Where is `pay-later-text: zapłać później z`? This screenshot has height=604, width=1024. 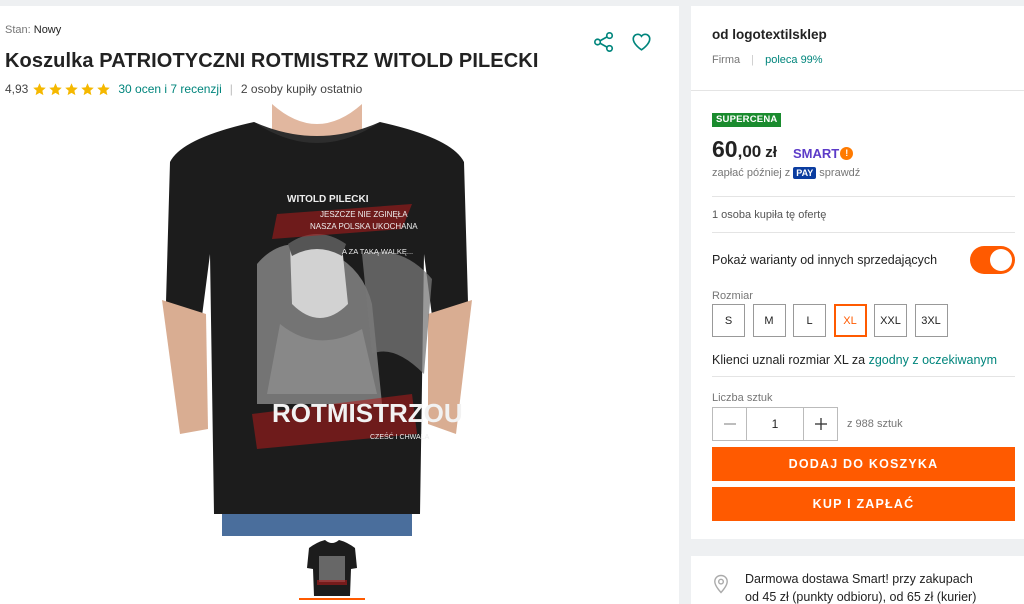
pay-later-text: zapłać później z is located at coordinates (751, 173).